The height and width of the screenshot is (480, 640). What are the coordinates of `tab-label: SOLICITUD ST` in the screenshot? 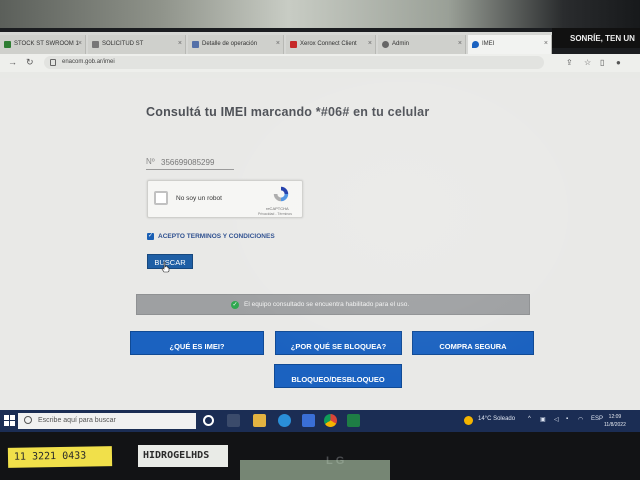 It's located at (123, 44).